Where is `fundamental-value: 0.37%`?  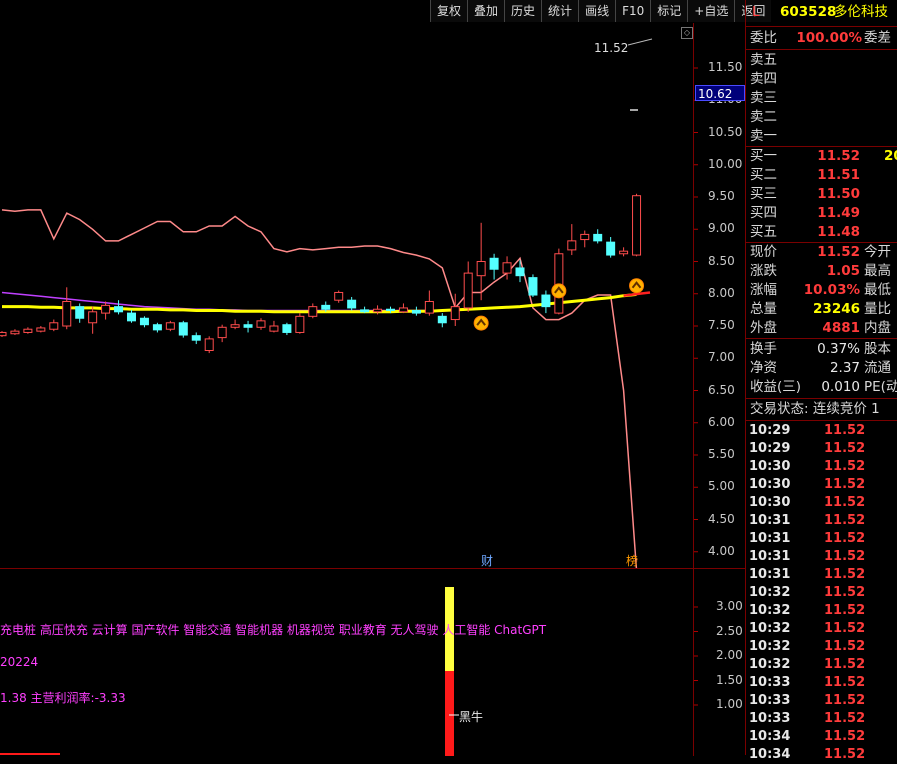
fundamental-value: 0.37% is located at coordinates (838, 349).